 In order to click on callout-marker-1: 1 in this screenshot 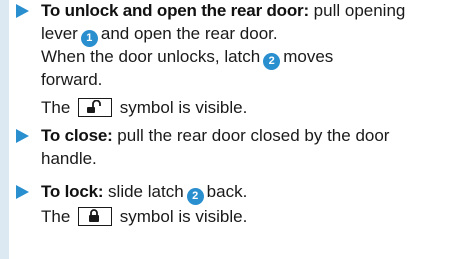, I will do `click(89, 38)`.